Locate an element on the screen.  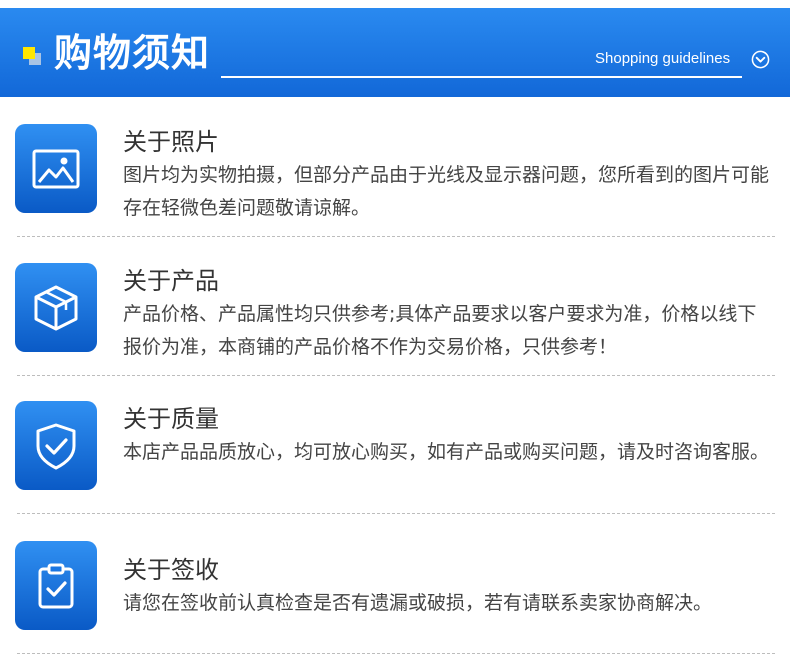
notice-title: 关于质量 is located at coordinates (171, 419).